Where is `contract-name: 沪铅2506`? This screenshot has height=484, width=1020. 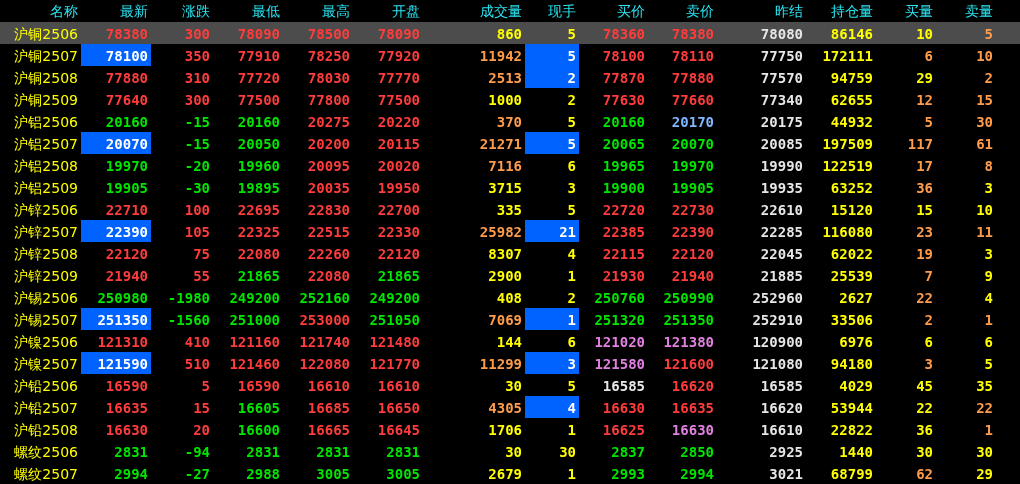 contract-name: 沪铅2506 is located at coordinates (46, 386).